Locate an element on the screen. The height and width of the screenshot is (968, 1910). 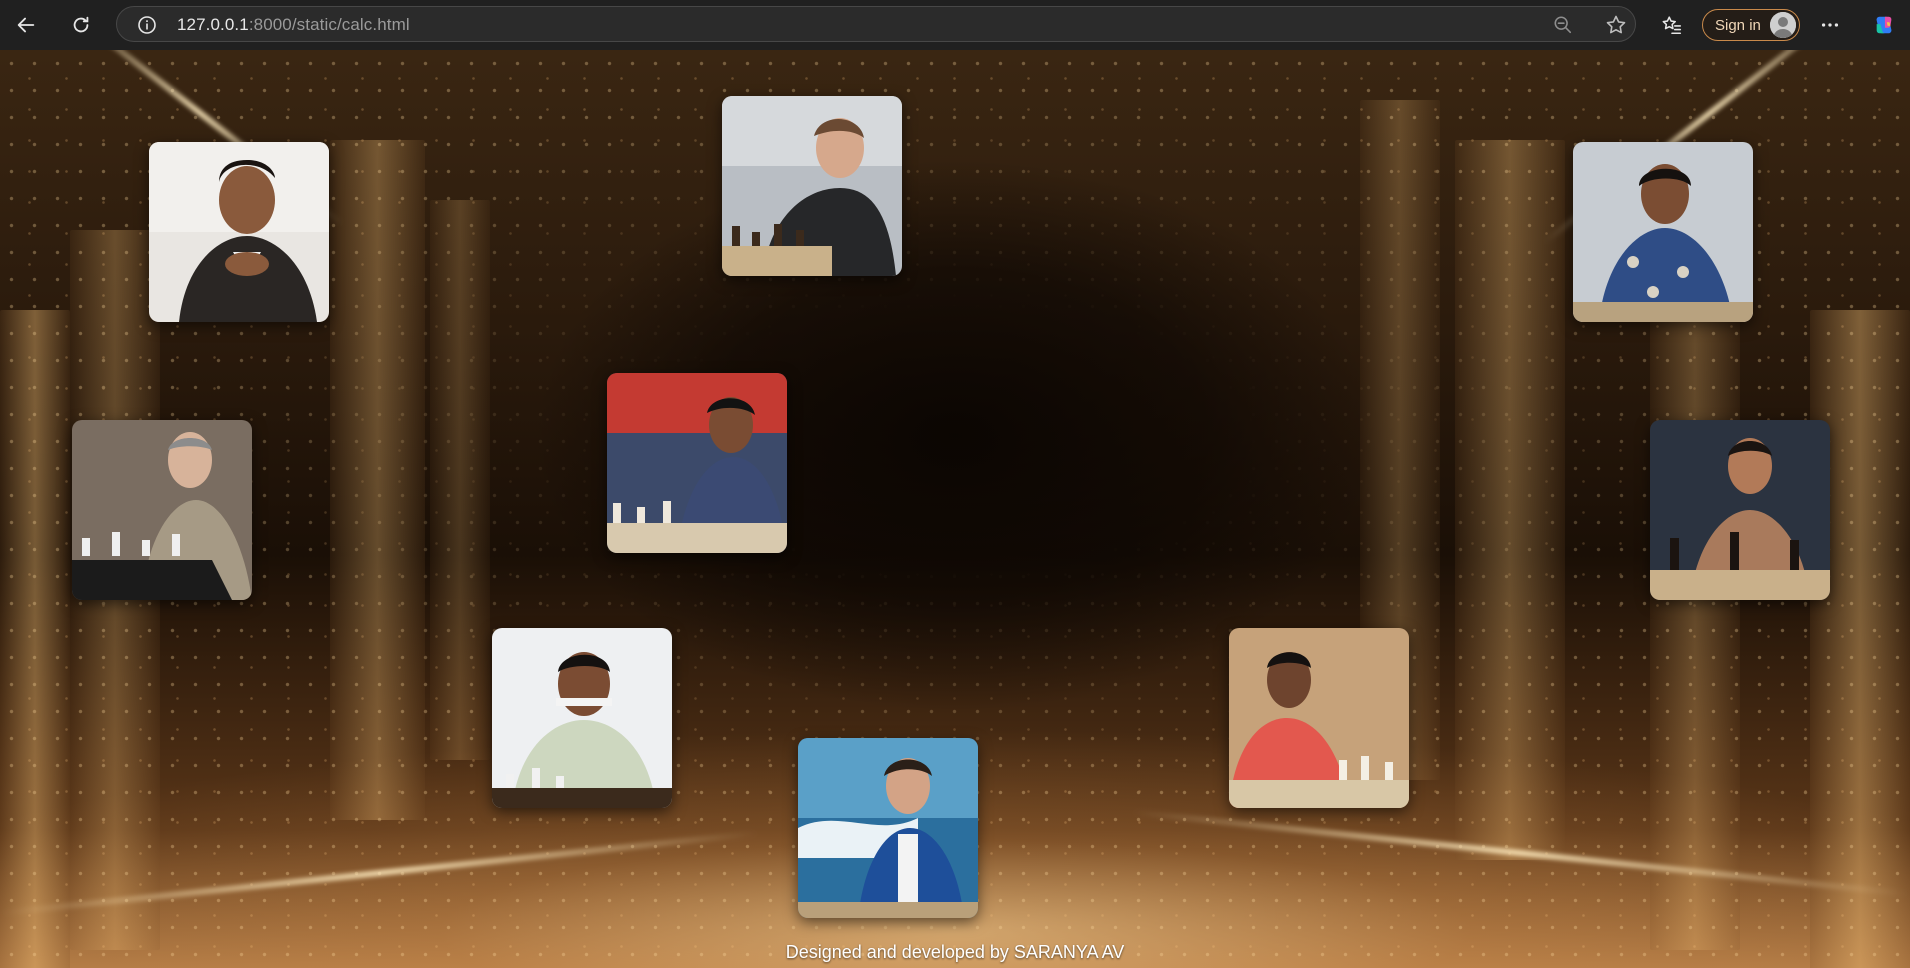
more-options-icon is located at coordinates (1830, 25).